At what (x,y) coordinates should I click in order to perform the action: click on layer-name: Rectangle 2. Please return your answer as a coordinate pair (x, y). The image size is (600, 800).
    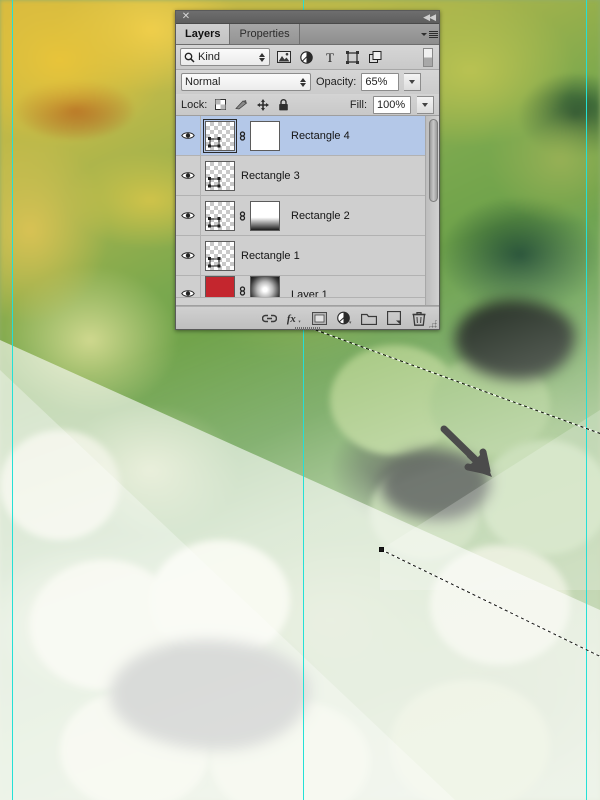
    Looking at the image, I should click on (320, 215).